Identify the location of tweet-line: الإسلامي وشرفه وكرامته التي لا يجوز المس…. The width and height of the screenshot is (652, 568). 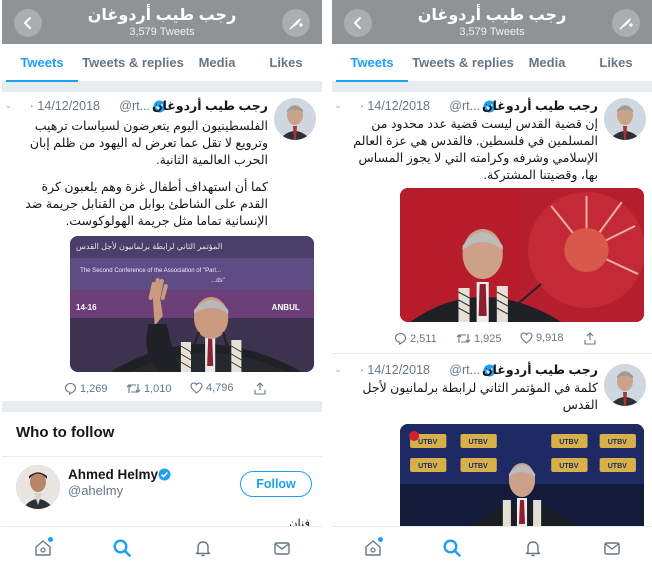
(478, 158).